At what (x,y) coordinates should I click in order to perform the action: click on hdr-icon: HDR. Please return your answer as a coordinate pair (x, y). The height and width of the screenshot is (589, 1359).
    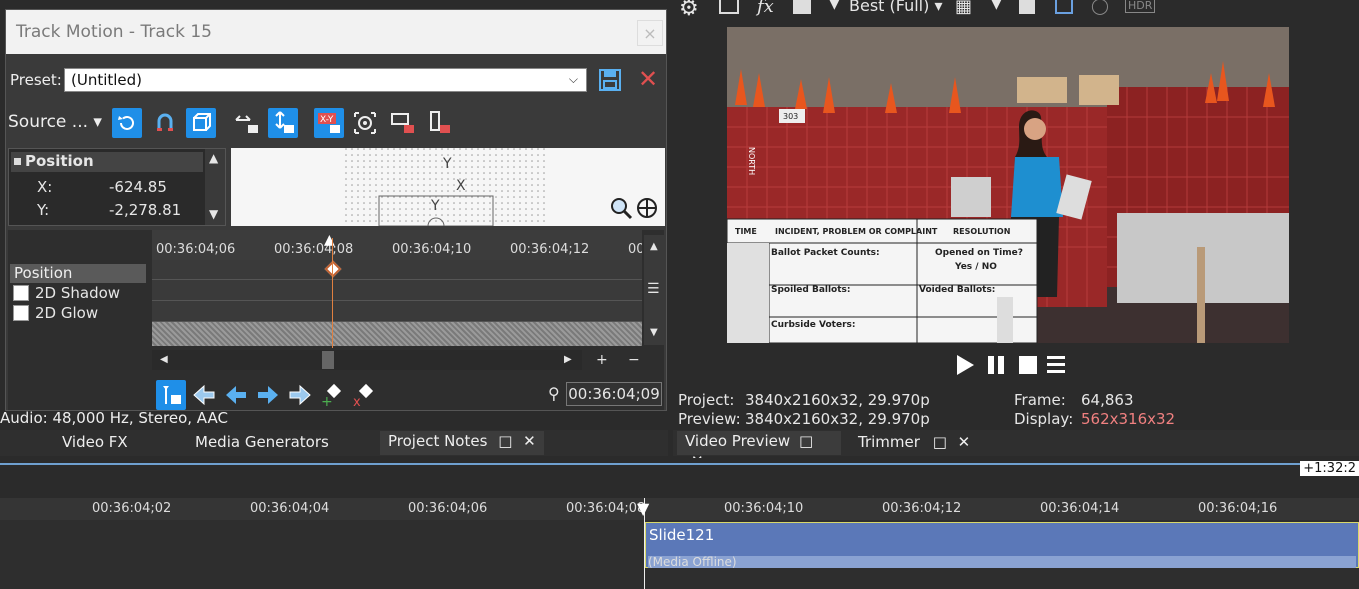
    Looking at the image, I should click on (1140, 6).